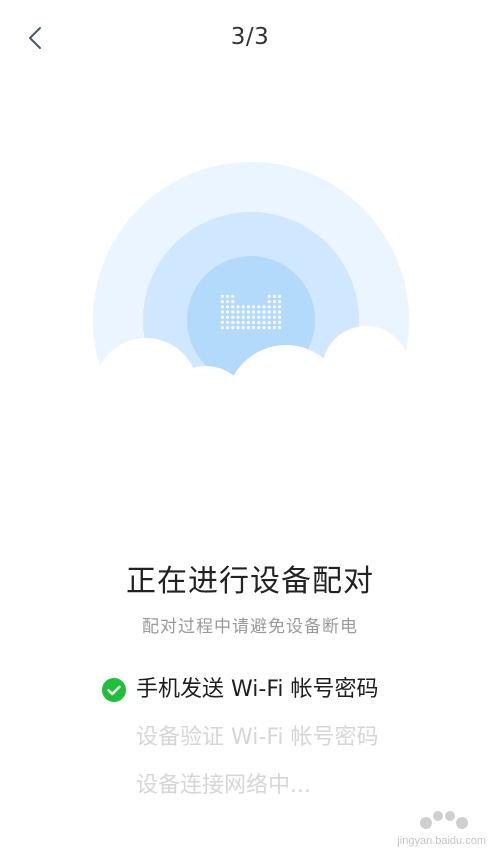  What do you see at coordinates (257, 737) in the screenshot?
I see `step-label: 设备验证 Wi-Fi 帐号密码` at bounding box center [257, 737].